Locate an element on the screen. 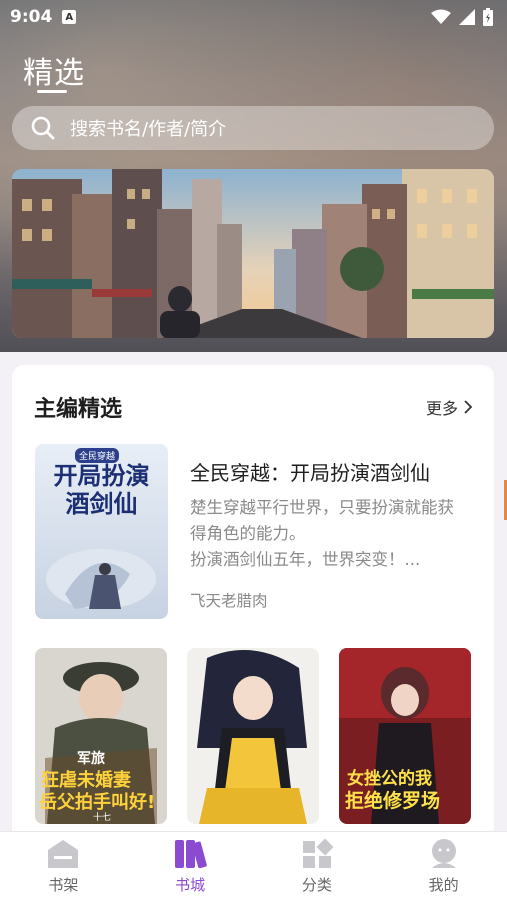 The width and height of the screenshot is (507, 901). category-icon is located at coordinates (318, 853).